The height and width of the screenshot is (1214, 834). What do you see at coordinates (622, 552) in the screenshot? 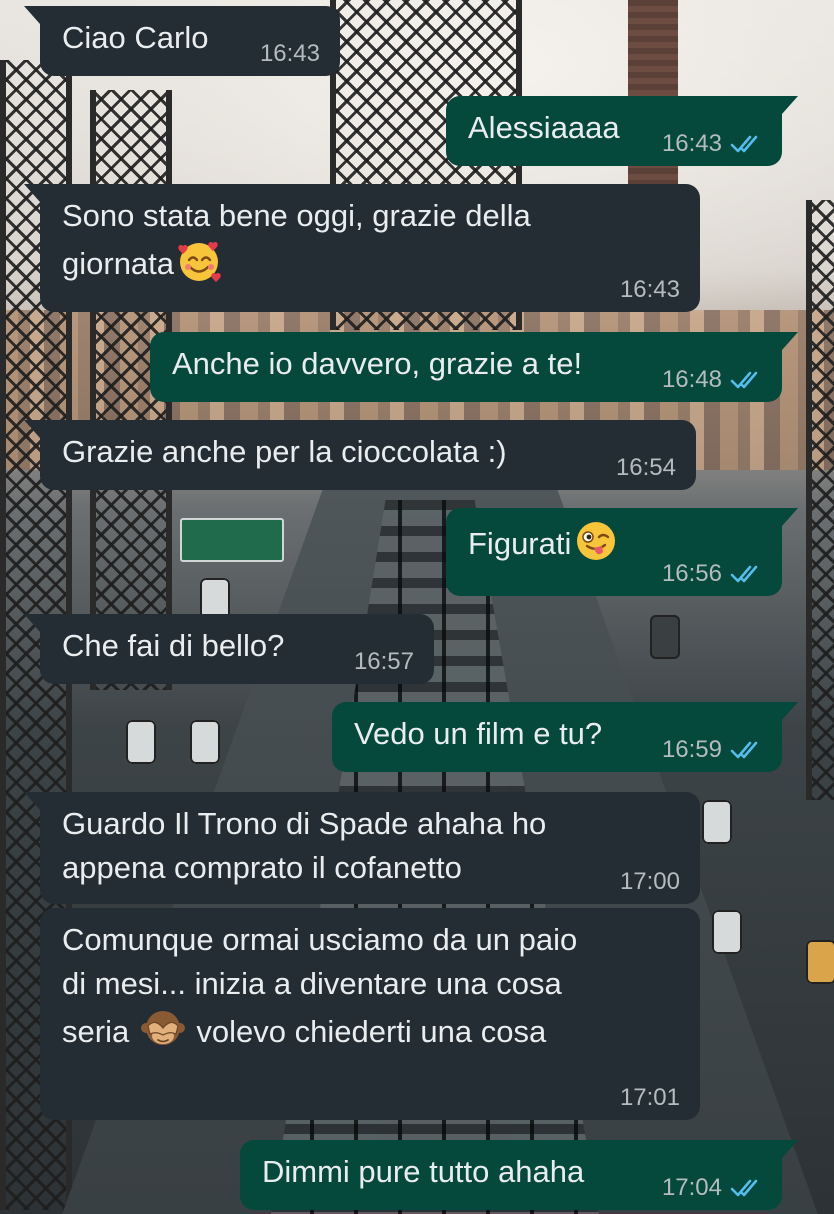
I see `message-outgoing: Figurati 16:56` at bounding box center [622, 552].